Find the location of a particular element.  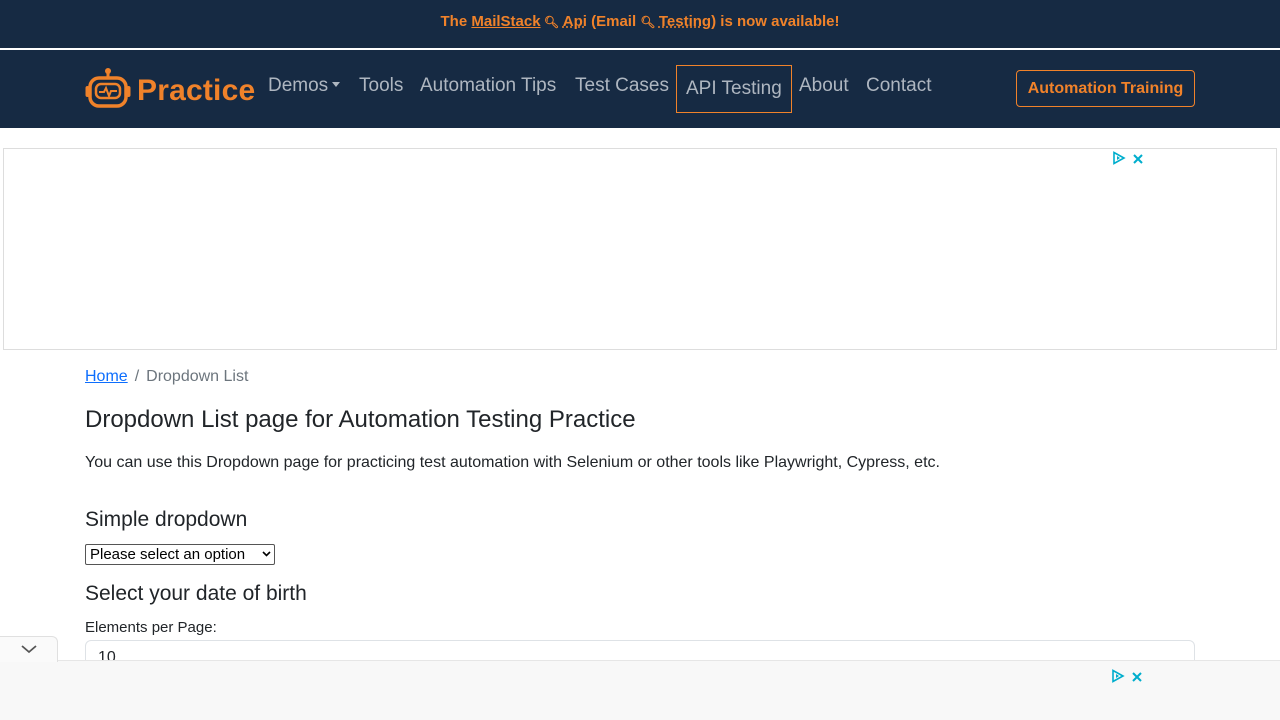

elements-per-page-label: Elements per Page: is located at coordinates (151, 627).